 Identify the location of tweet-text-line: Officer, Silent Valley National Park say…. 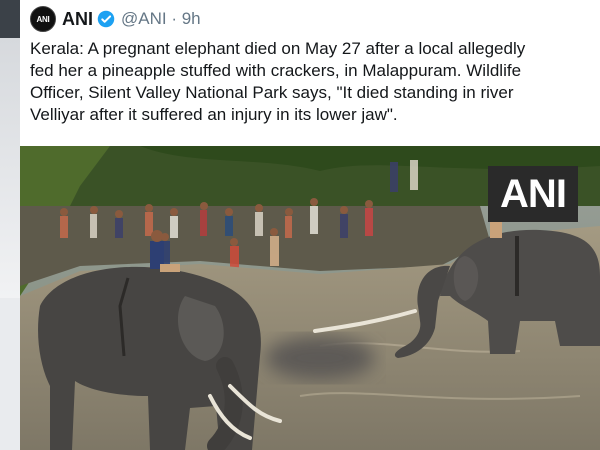
(272, 92).